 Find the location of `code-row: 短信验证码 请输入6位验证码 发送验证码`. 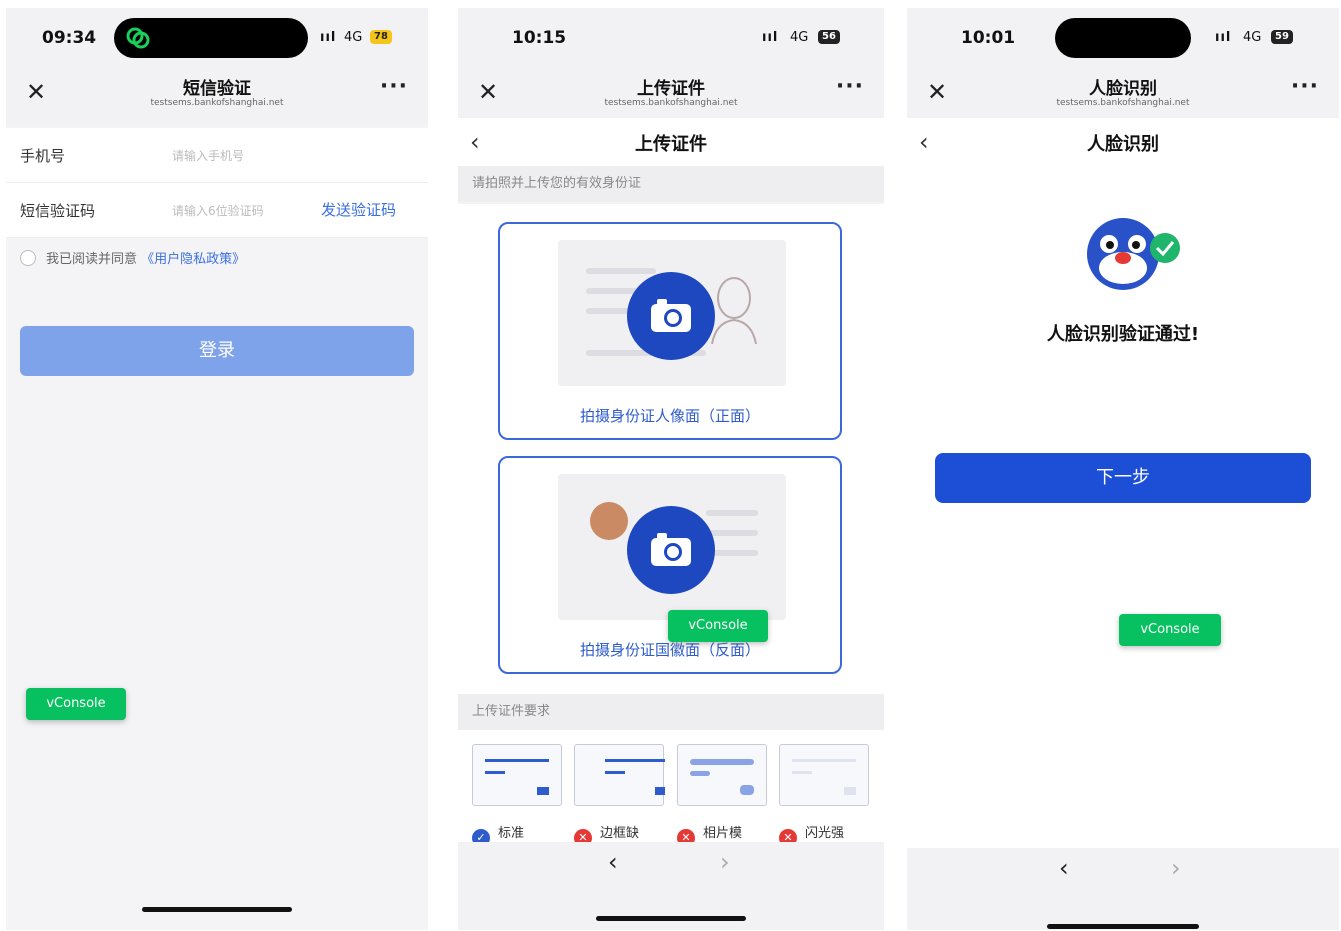

code-row: 短信验证码 请输入6位验证码 发送验证码 is located at coordinates (217, 210).